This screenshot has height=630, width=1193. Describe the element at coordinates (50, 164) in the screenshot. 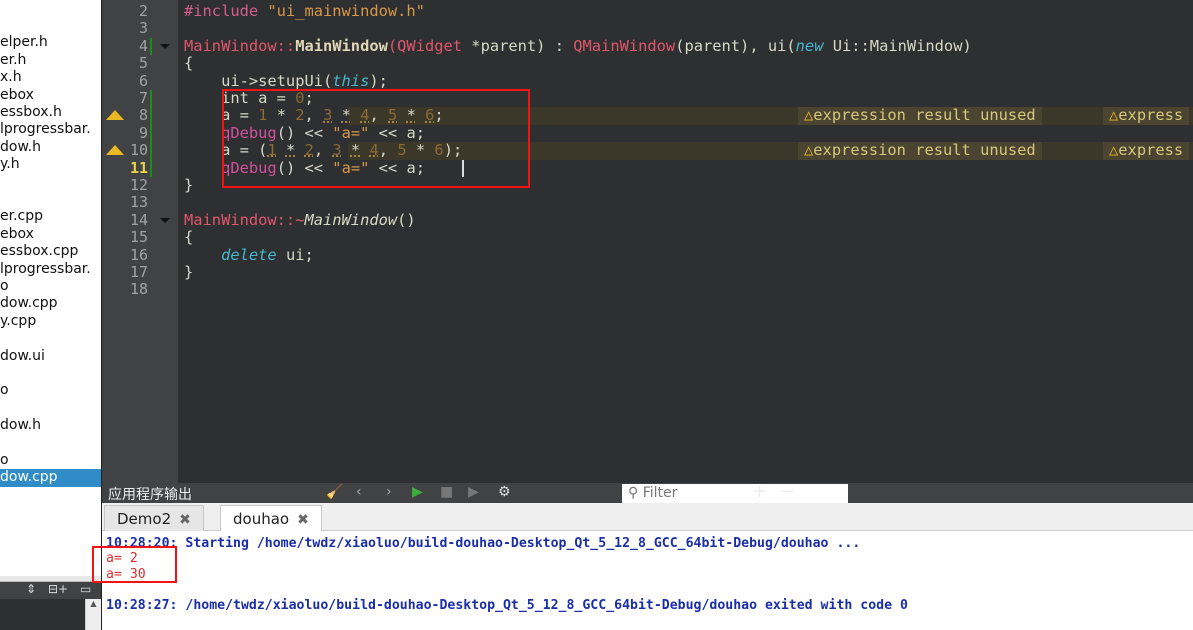

I see `file-item: y.h` at that location.